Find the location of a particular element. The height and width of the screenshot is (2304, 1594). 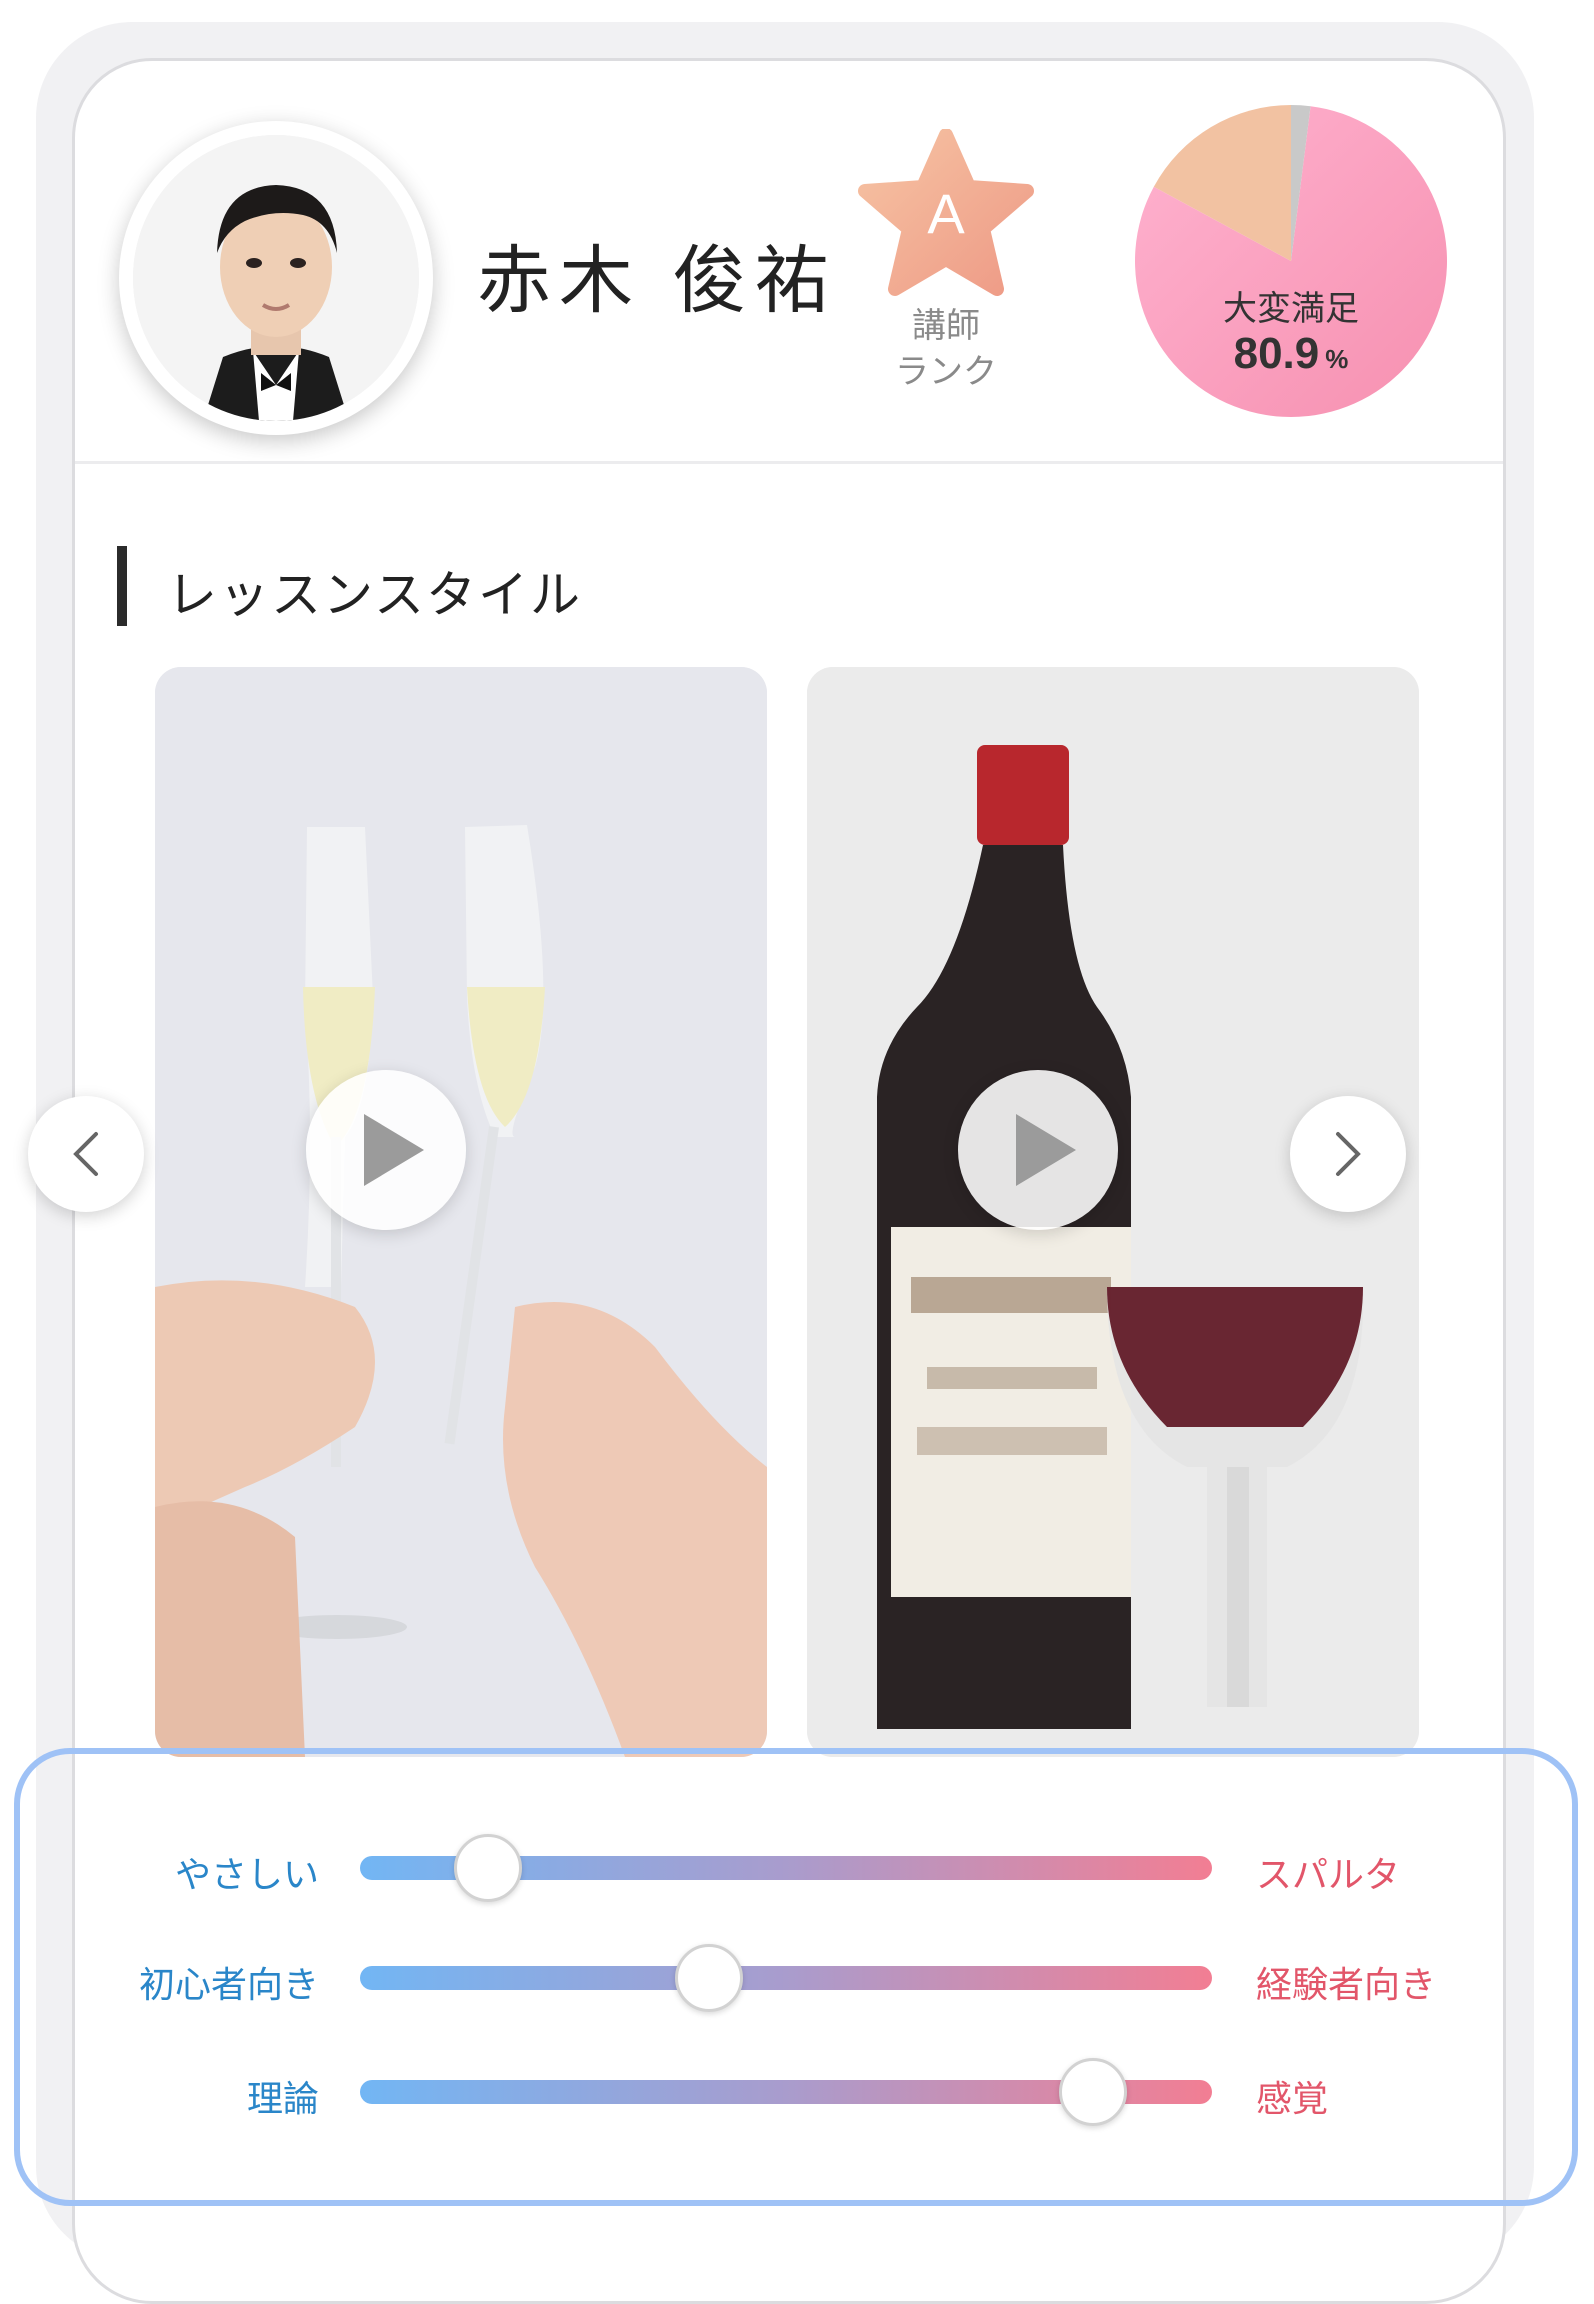

slider-left-label: 理論 is located at coordinates (282, 2099).